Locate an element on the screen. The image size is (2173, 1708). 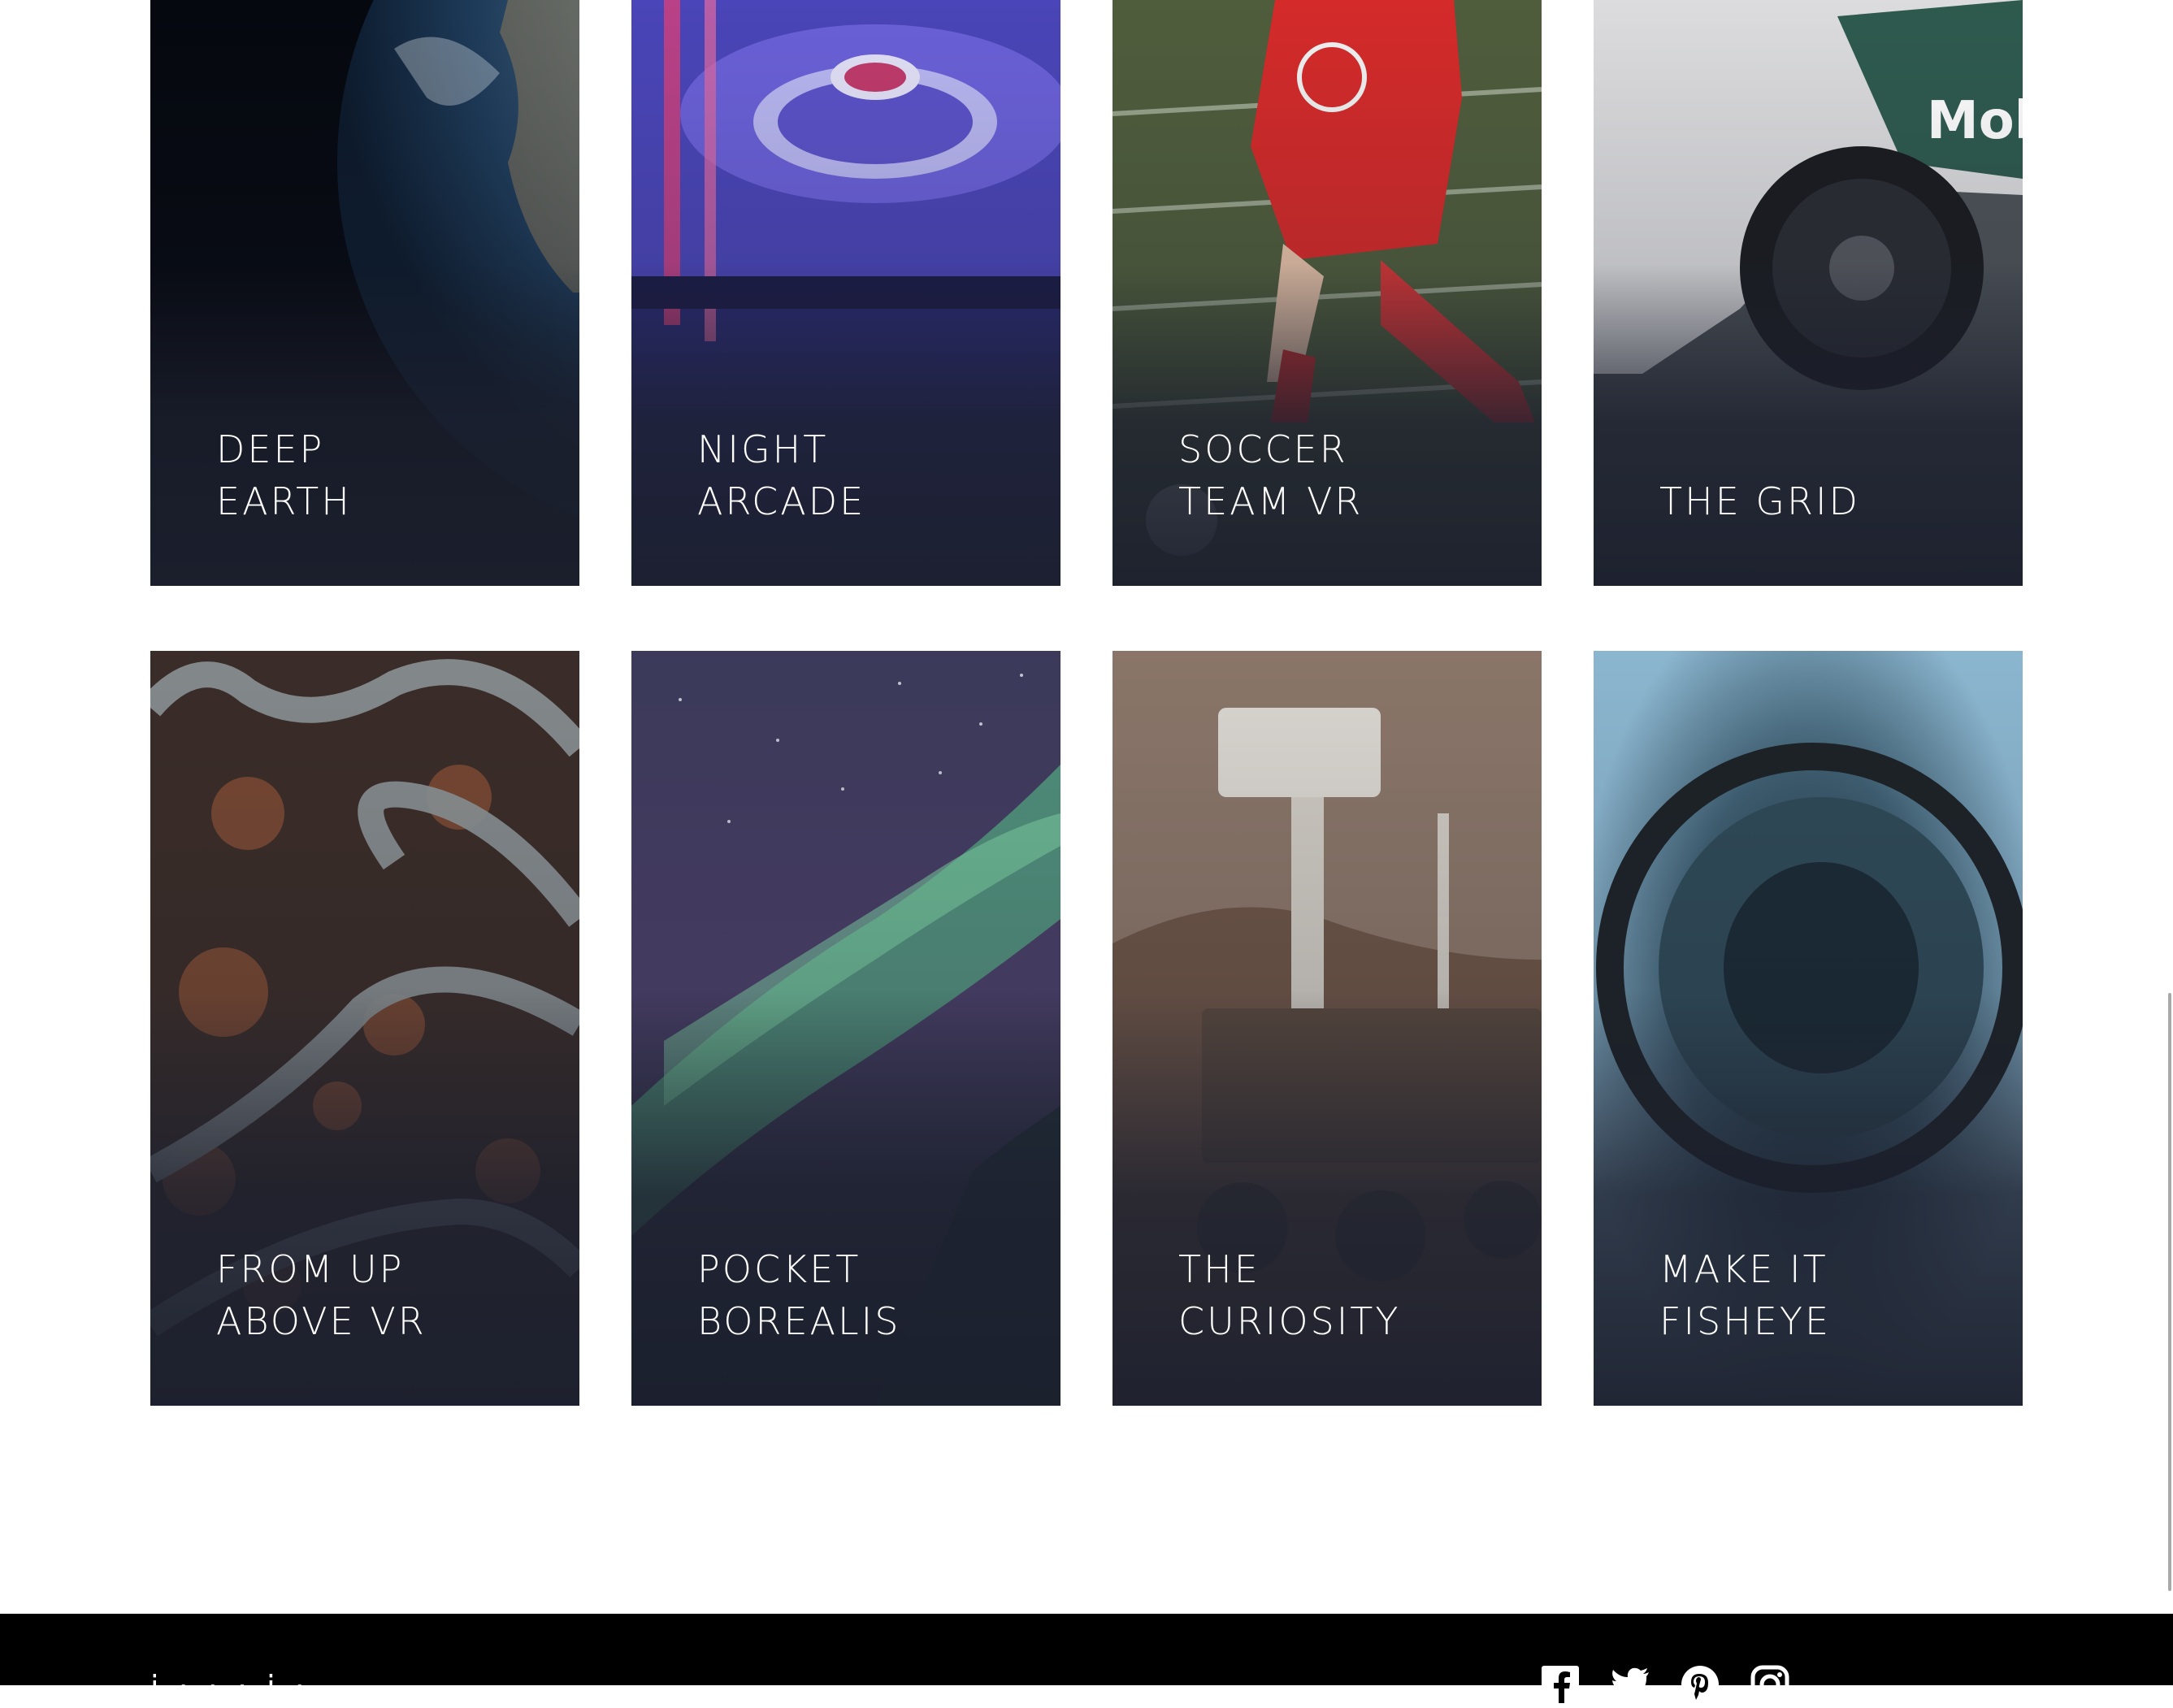
card-night-arcade: NIGHT ARCADE is located at coordinates (846, 293).